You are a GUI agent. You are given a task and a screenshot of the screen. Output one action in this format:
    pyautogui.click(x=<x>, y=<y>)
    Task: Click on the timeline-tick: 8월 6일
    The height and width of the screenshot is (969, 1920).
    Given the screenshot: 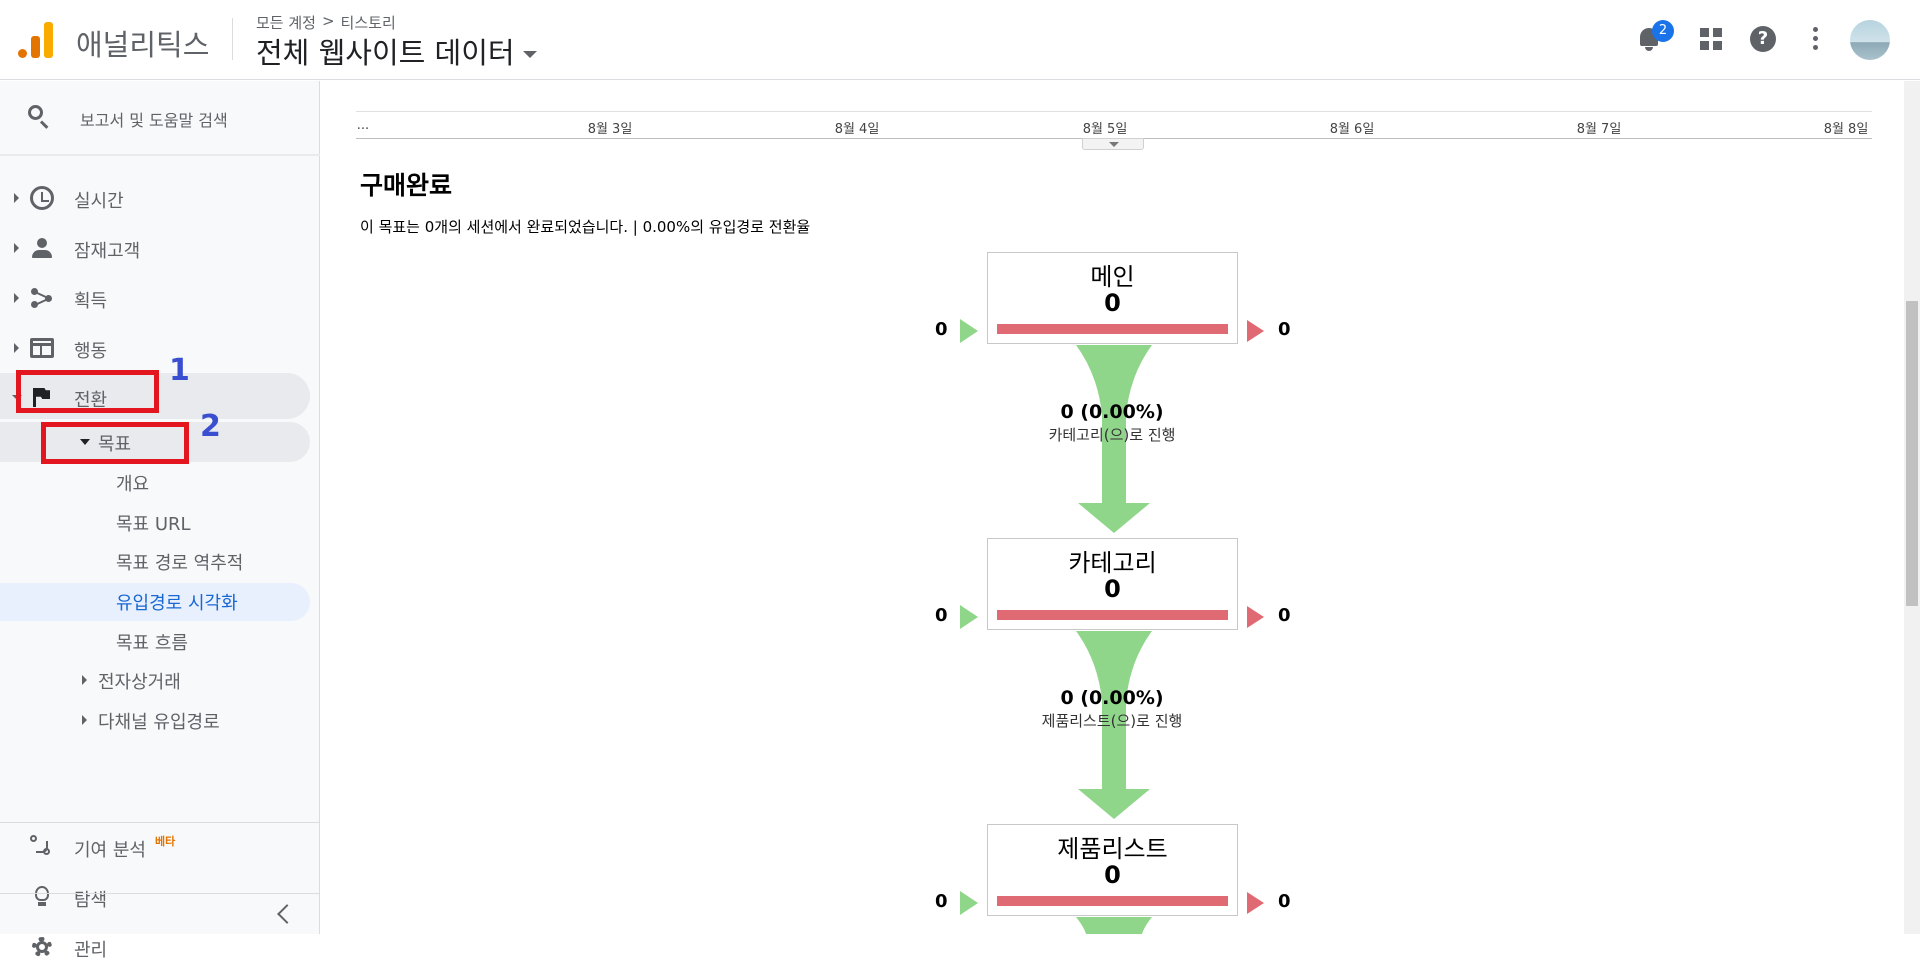 What is the action you would take?
    pyautogui.click(x=1352, y=129)
    